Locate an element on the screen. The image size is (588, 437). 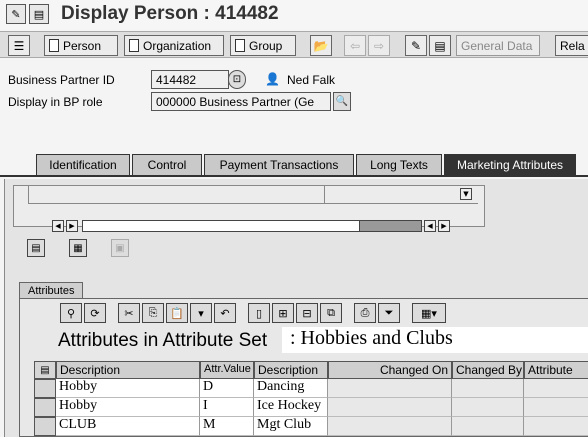
bp-id-field: 414482 is located at coordinates (190, 79).